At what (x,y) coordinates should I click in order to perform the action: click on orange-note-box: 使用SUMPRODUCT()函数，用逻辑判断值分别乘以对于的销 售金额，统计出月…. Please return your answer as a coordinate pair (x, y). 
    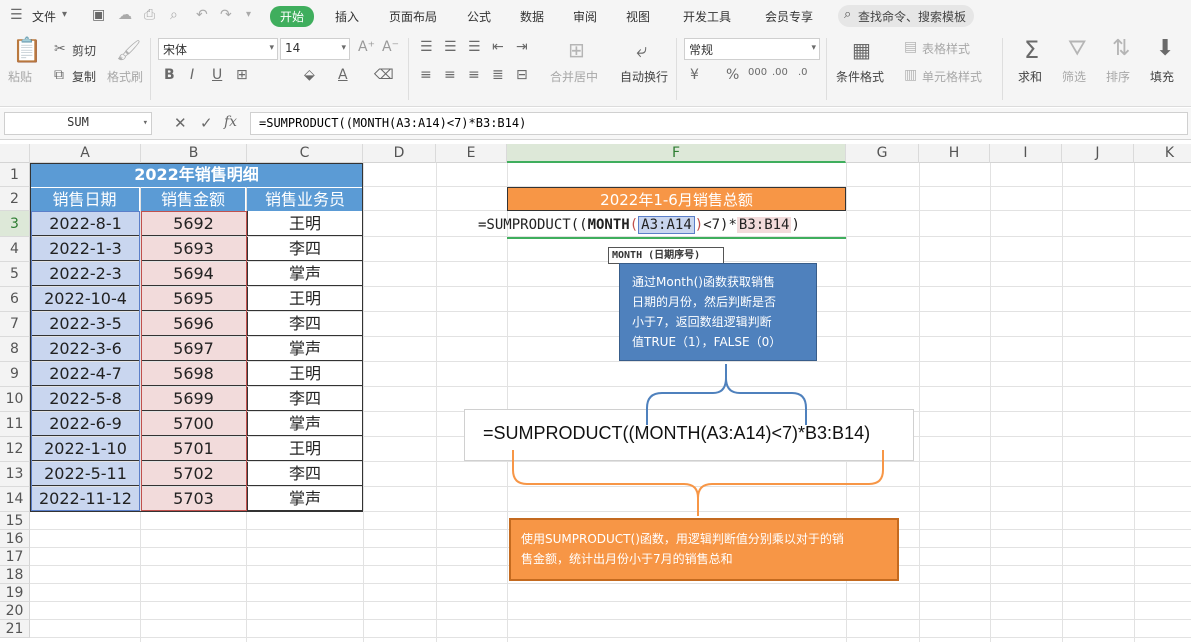
    Looking at the image, I should click on (704, 549).